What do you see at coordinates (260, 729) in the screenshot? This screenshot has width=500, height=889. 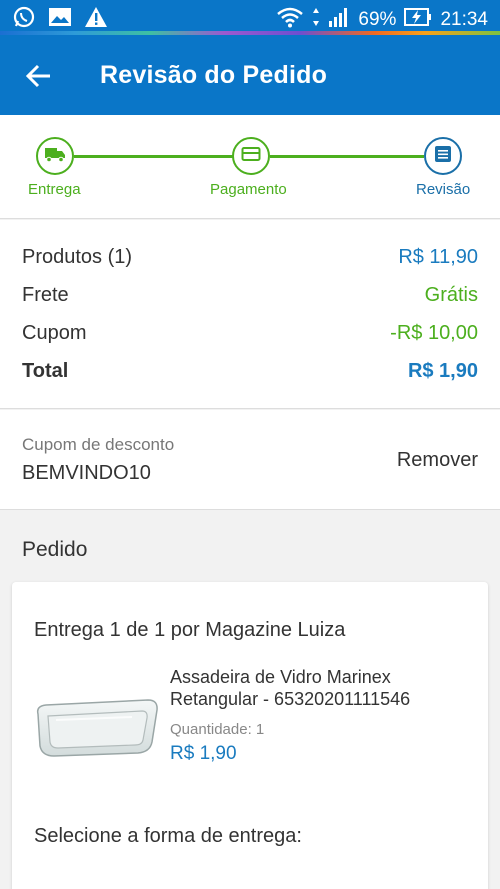 I see `quantity-value: 1` at bounding box center [260, 729].